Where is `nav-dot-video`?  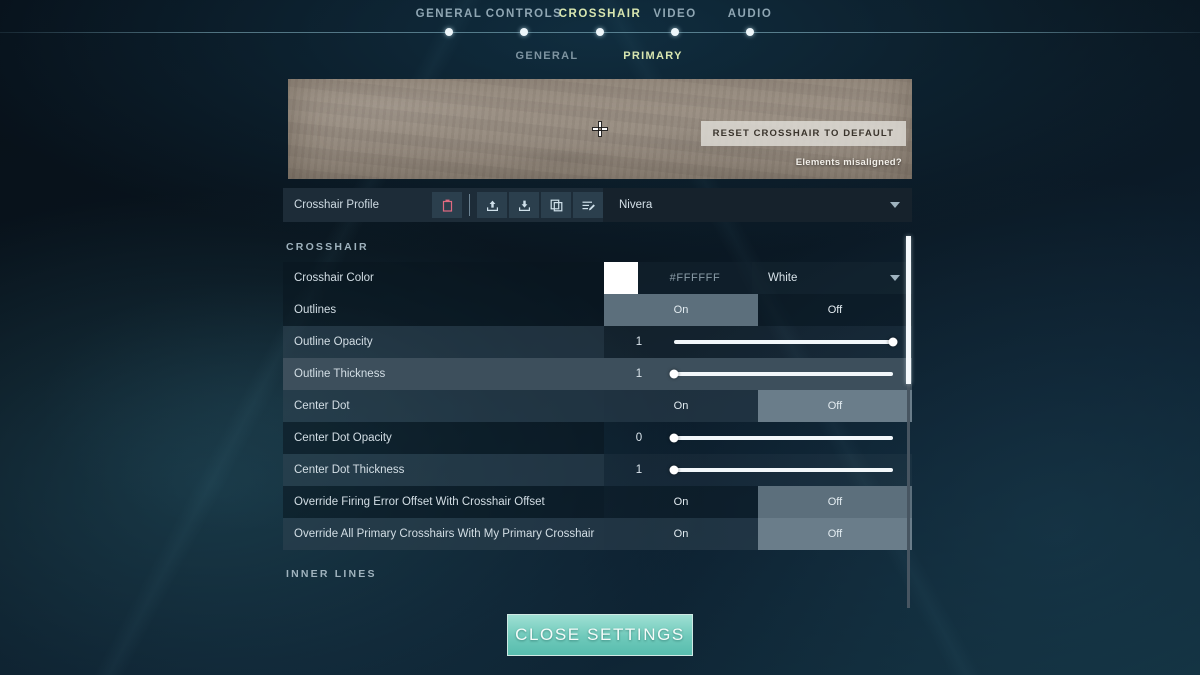
nav-dot-video is located at coordinates (675, 32).